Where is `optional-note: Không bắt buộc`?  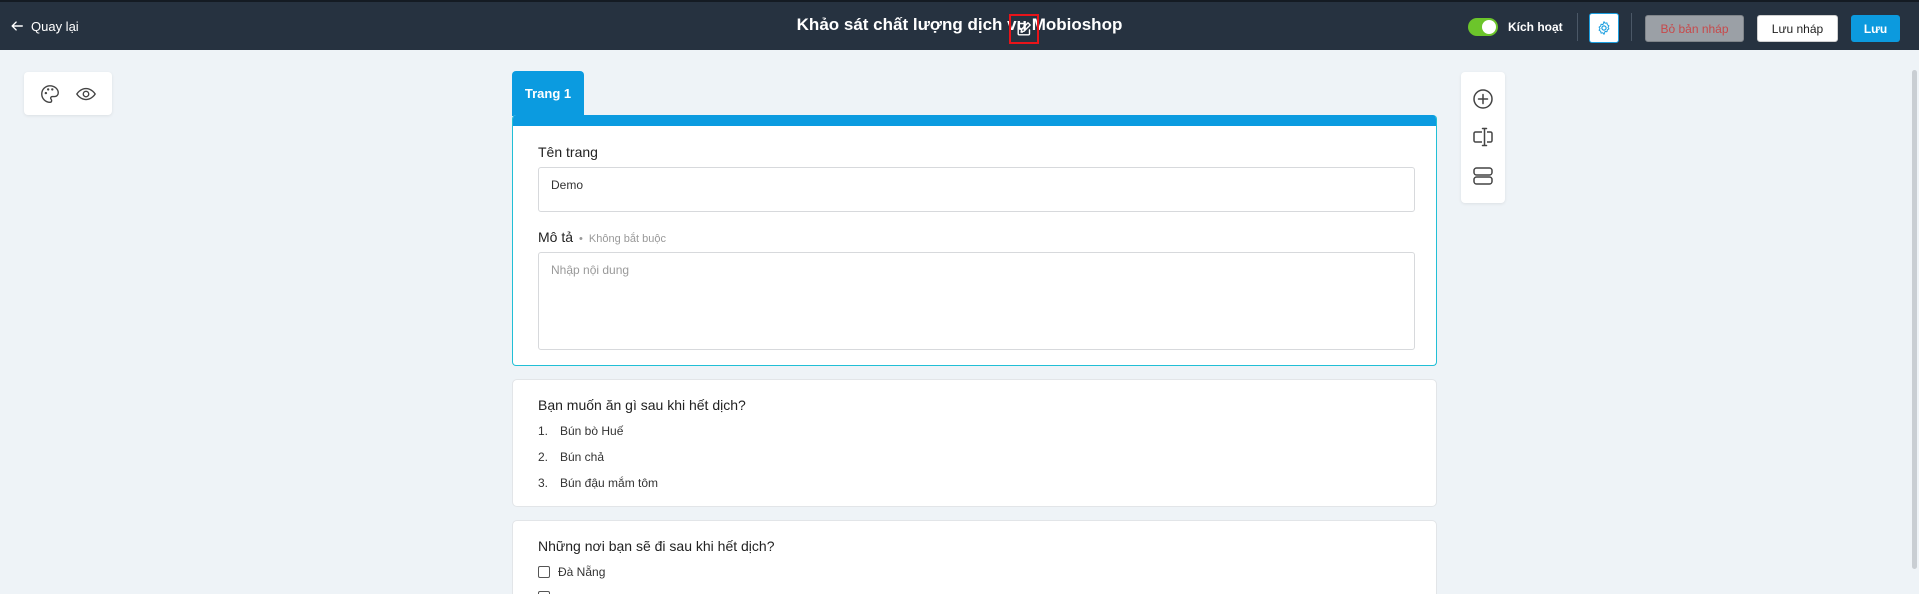 optional-note: Không bắt buộc is located at coordinates (627, 239).